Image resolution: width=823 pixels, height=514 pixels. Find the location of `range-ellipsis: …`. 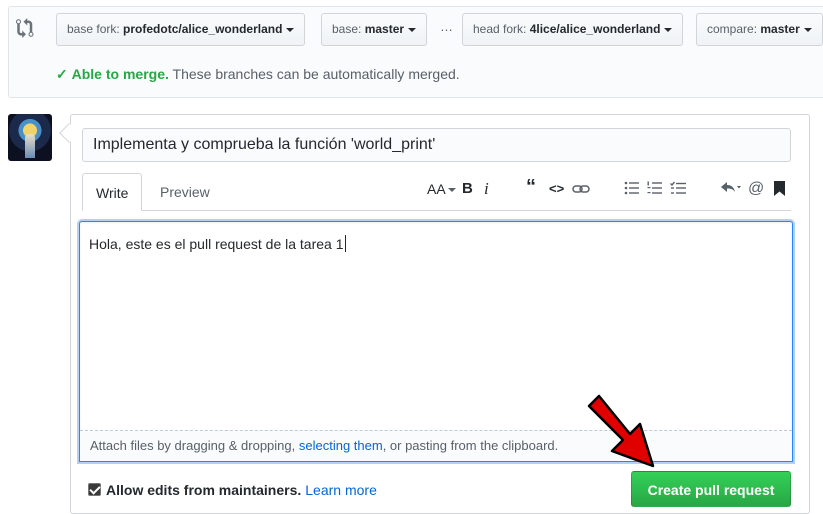

range-ellipsis: … is located at coordinates (446, 26).